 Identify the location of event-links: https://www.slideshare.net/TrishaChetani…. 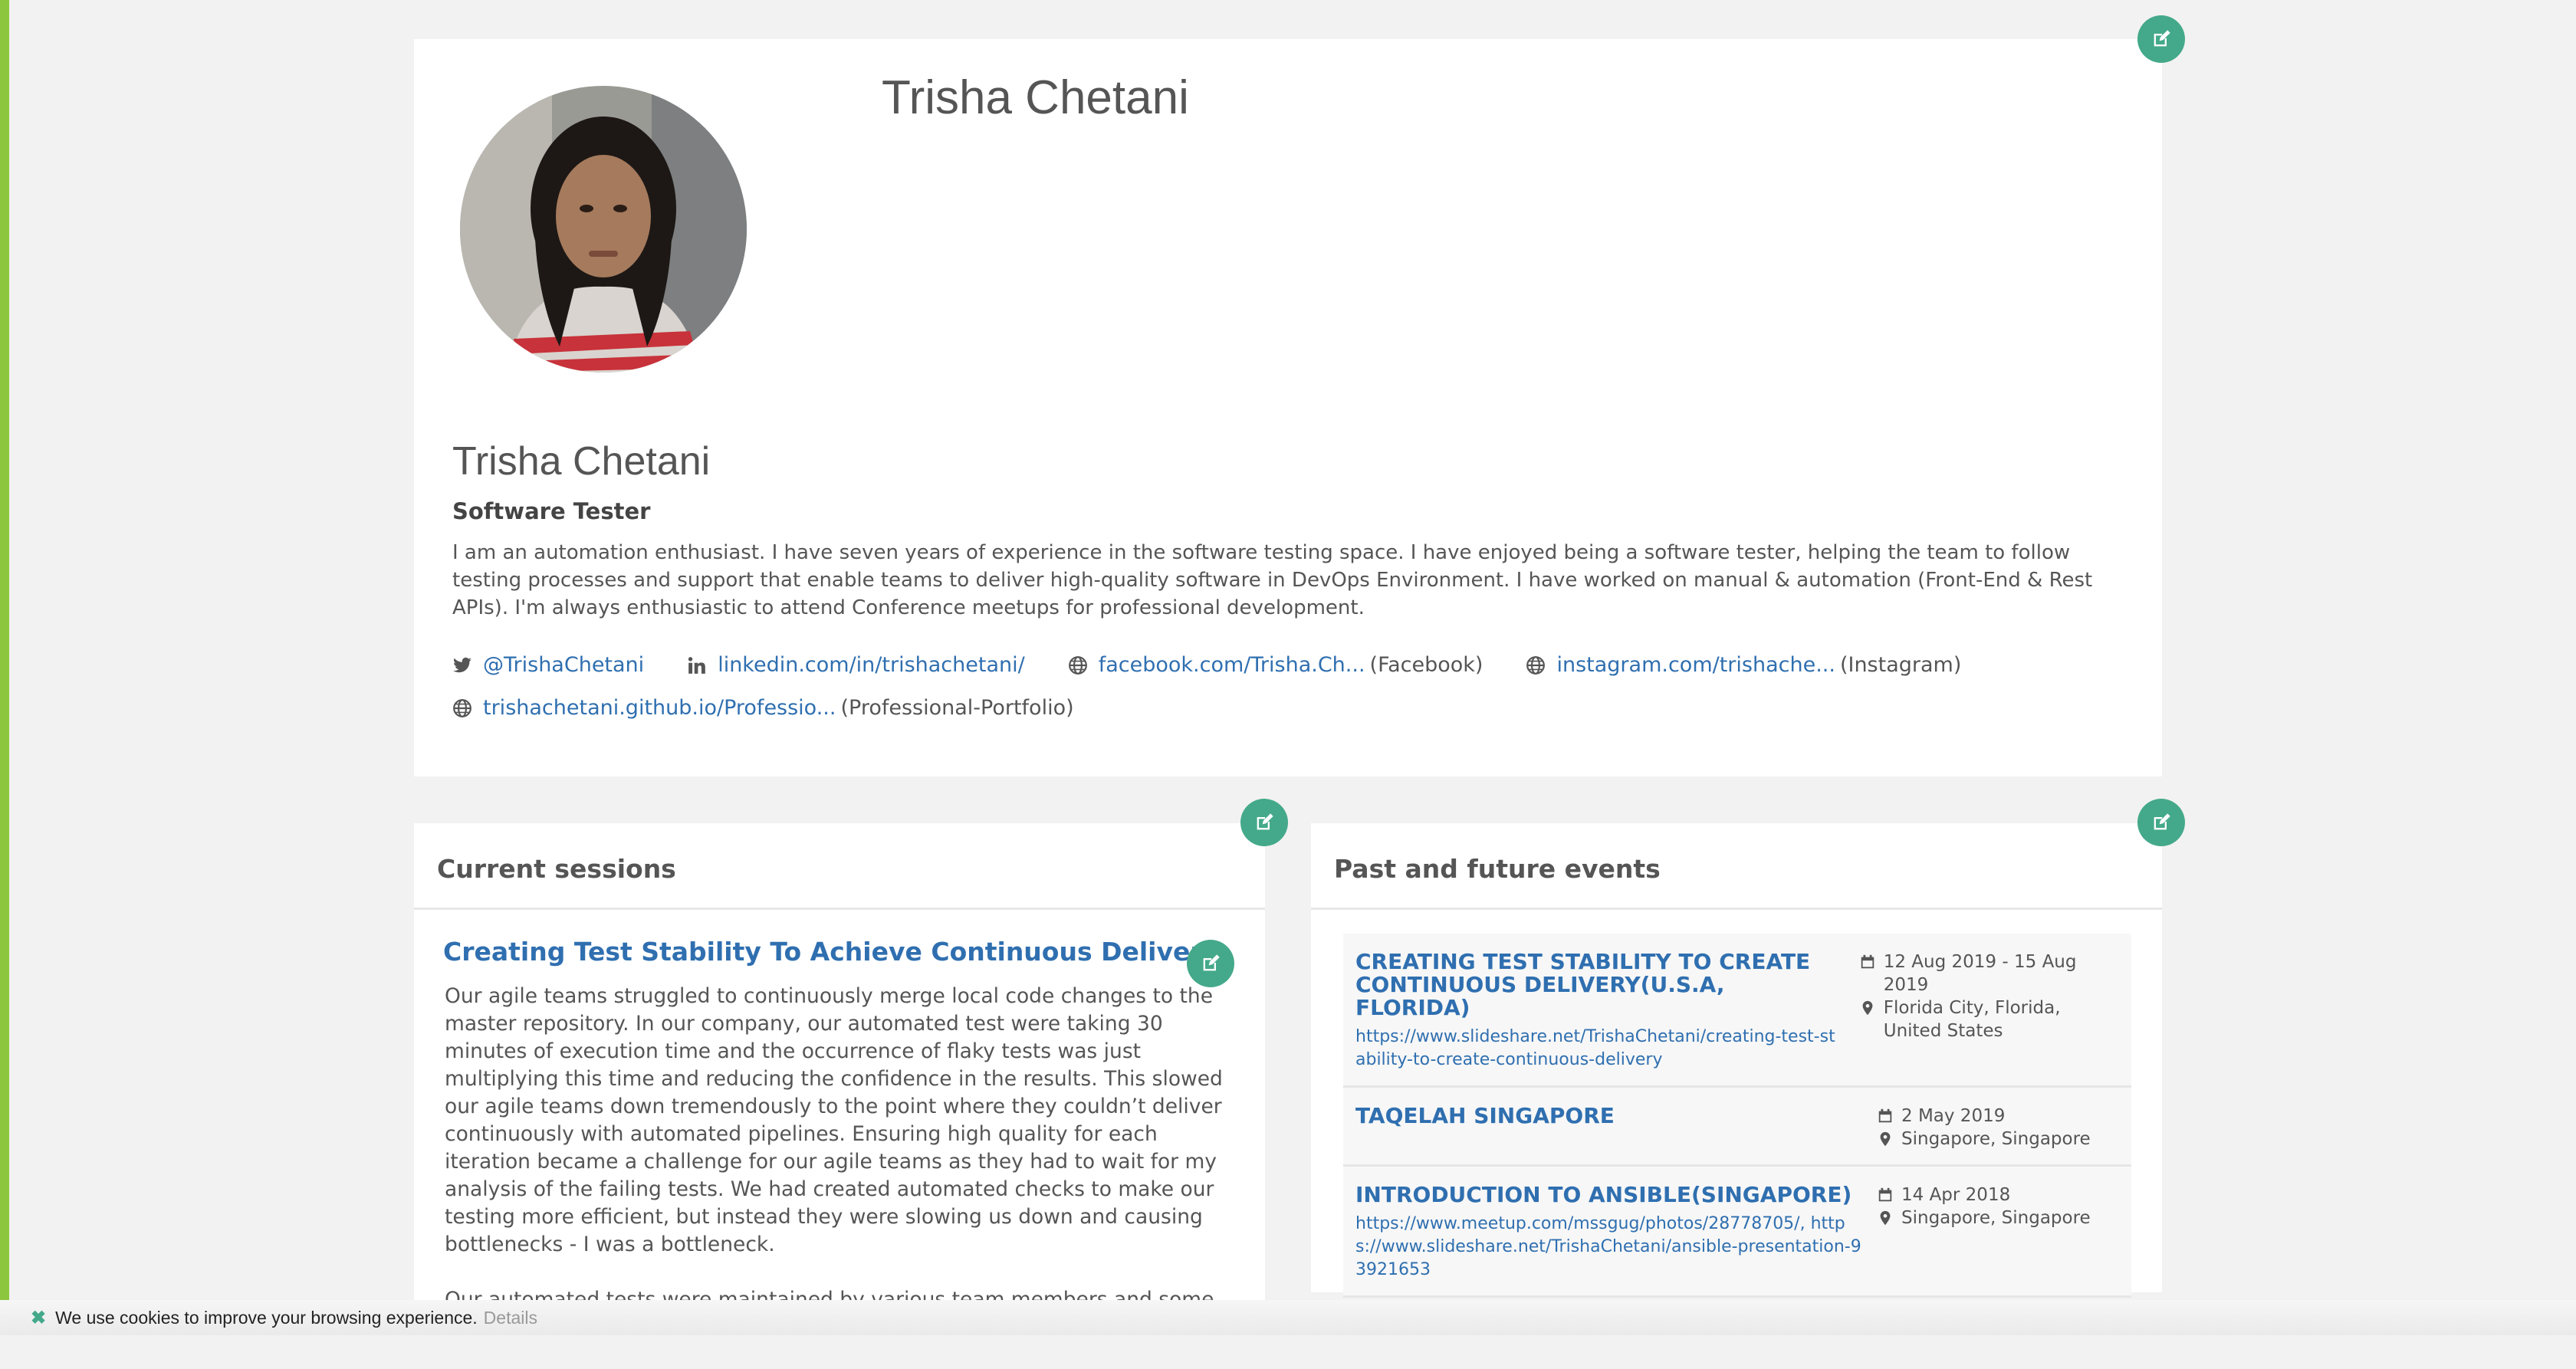
(1600, 1049).